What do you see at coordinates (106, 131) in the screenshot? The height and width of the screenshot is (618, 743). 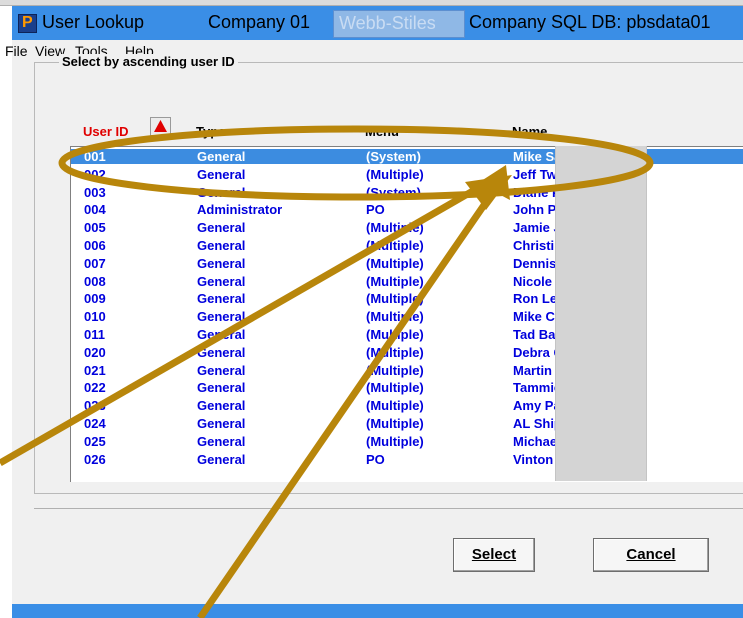 I see `col-header-userid: User ID` at bounding box center [106, 131].